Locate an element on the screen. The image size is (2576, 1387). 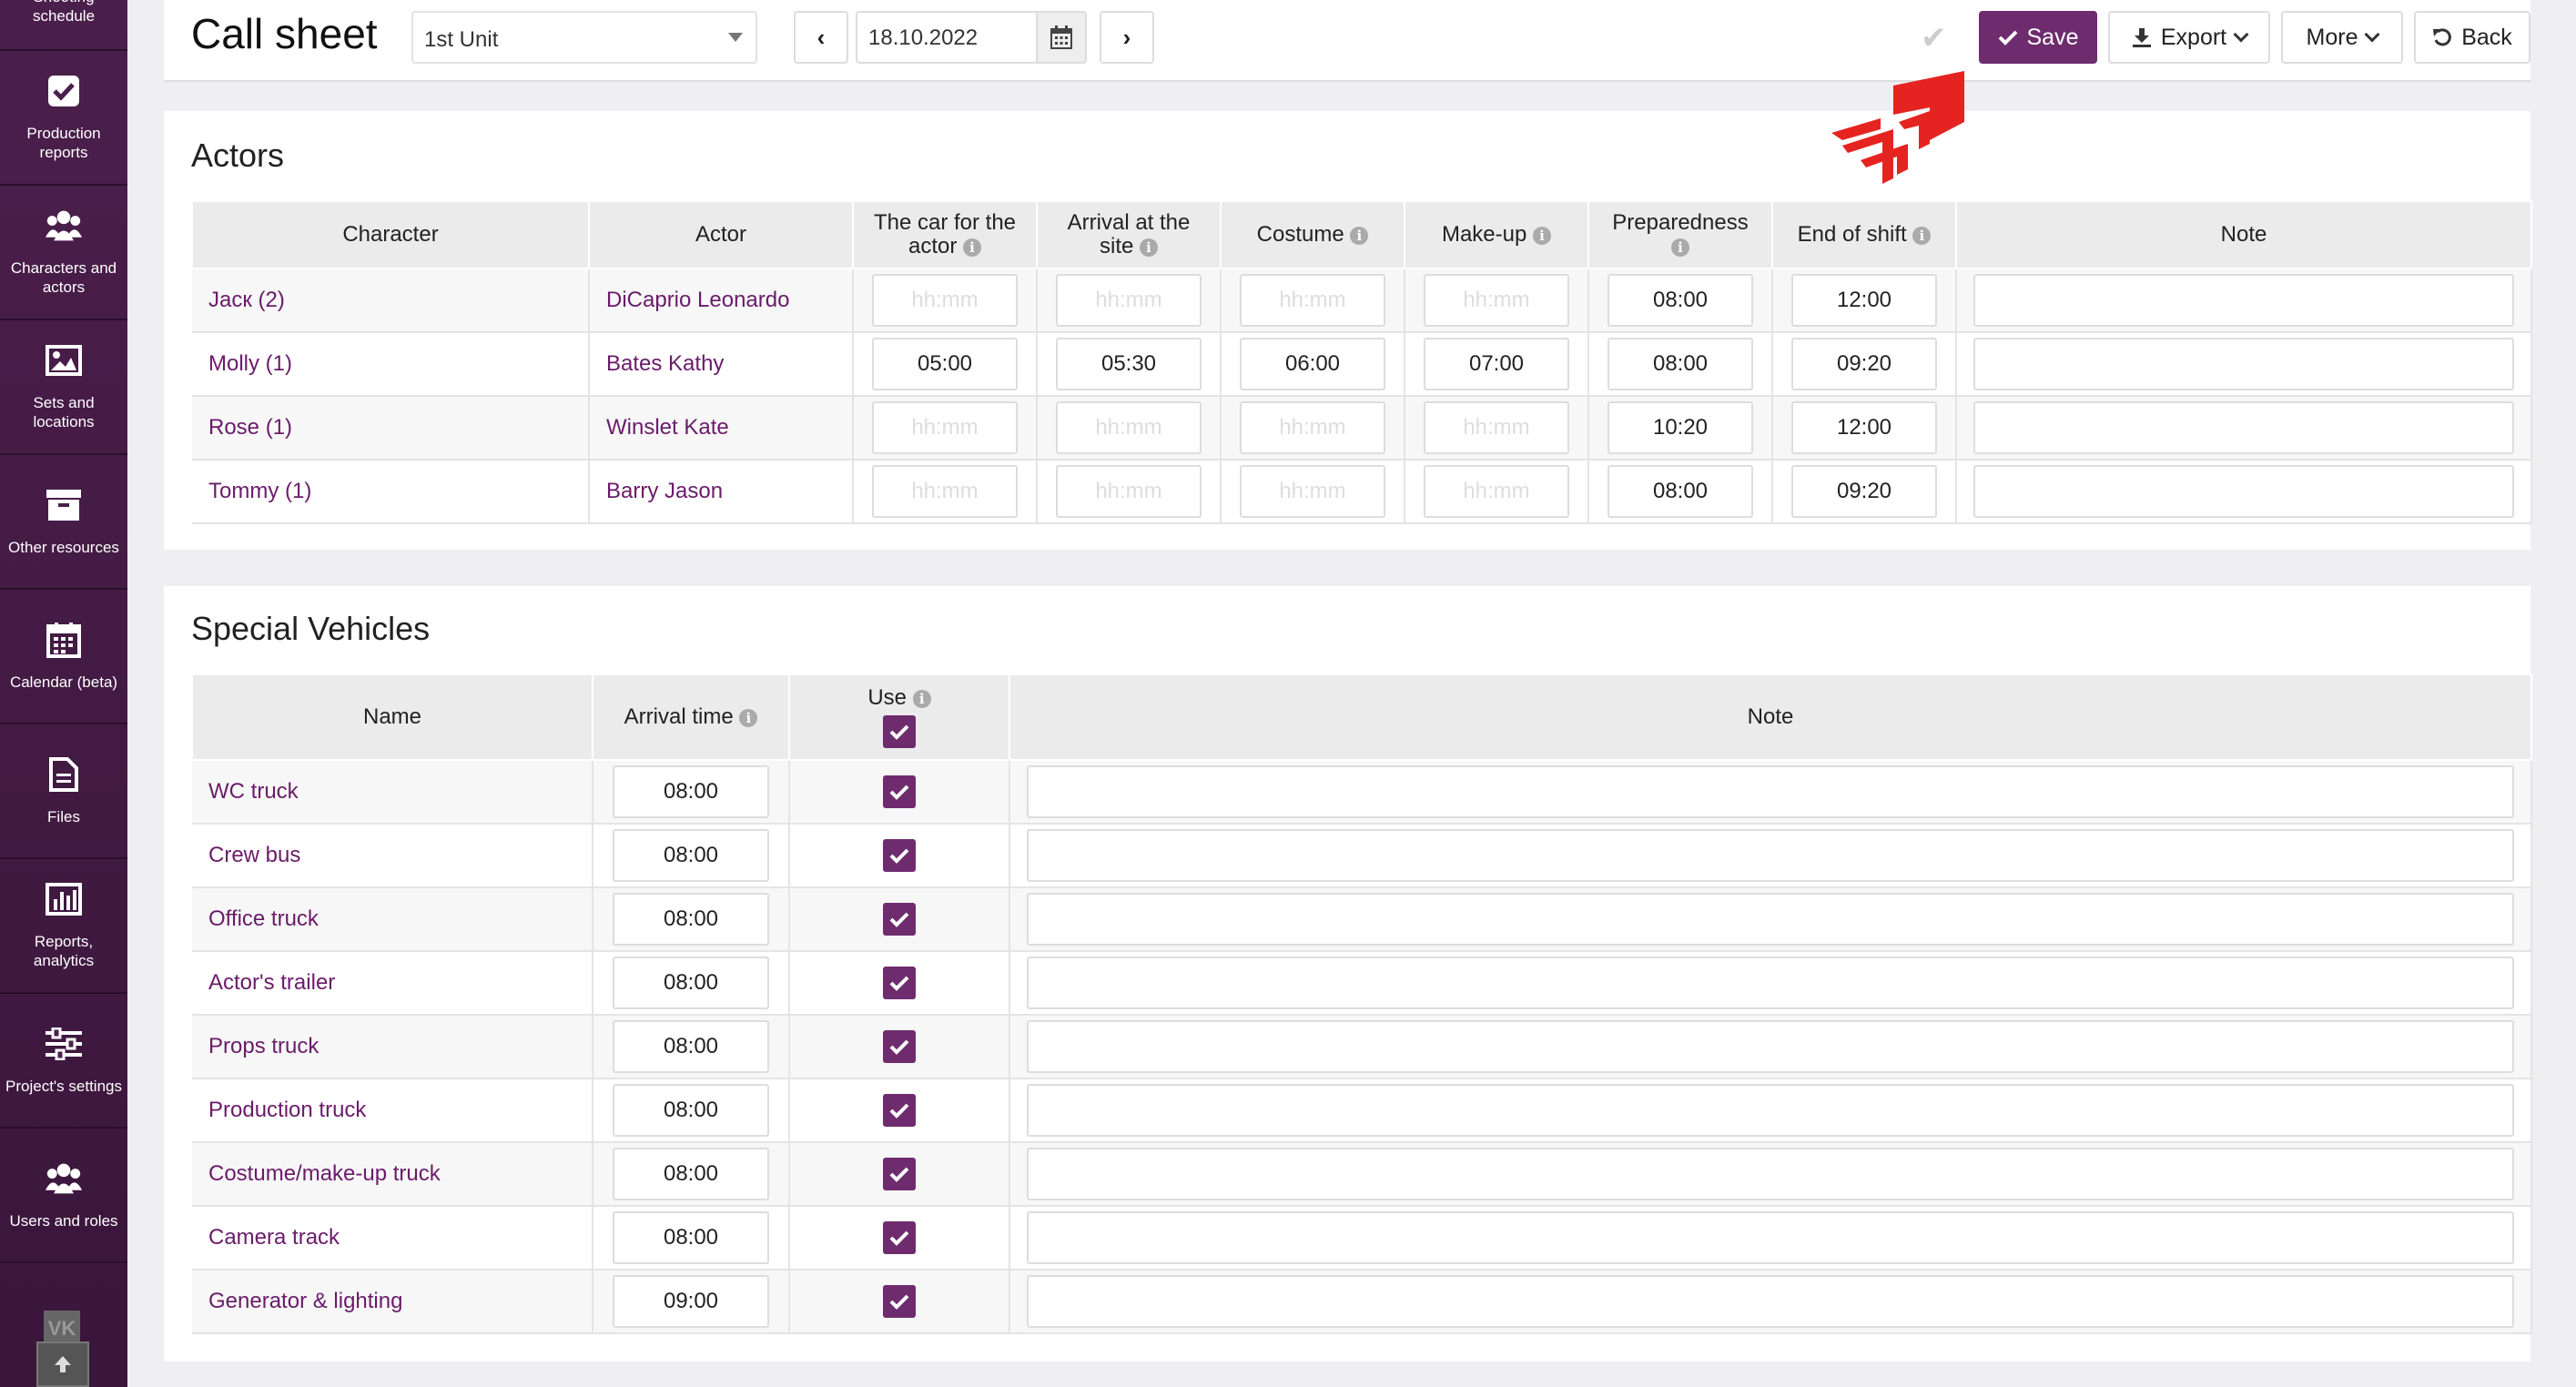
sidebar-item-other-resources: Other resources is located at coordinates (63, 522).